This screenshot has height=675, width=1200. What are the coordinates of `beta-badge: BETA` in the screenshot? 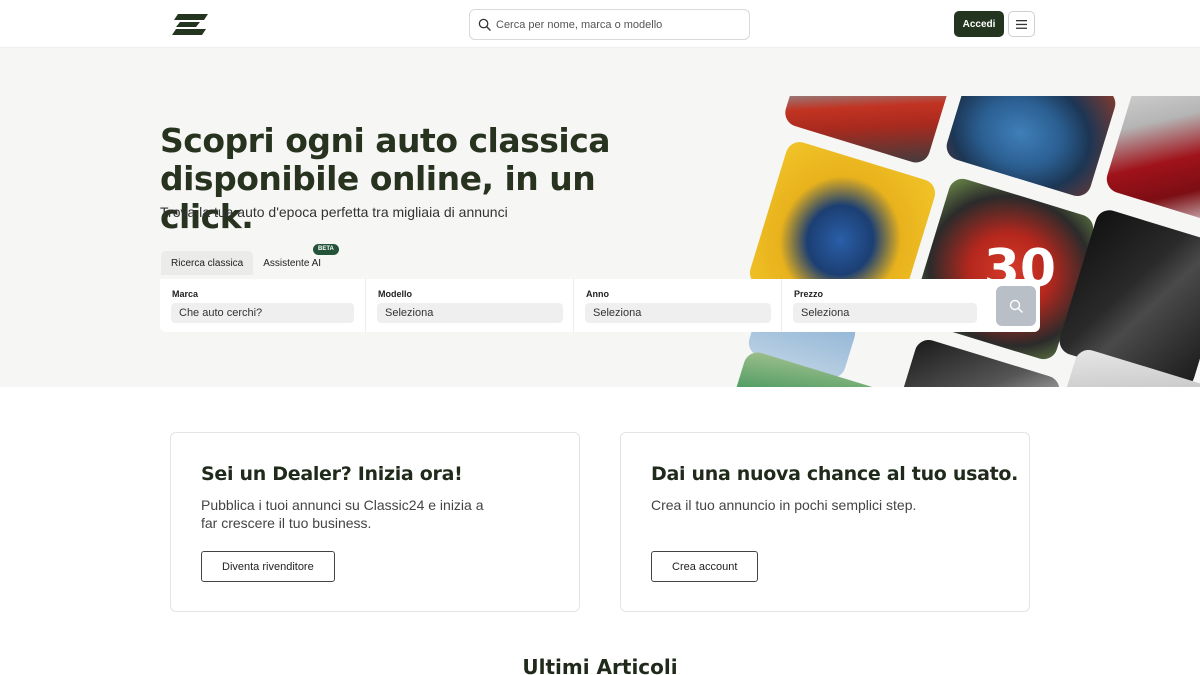 It's located at (326, 249).